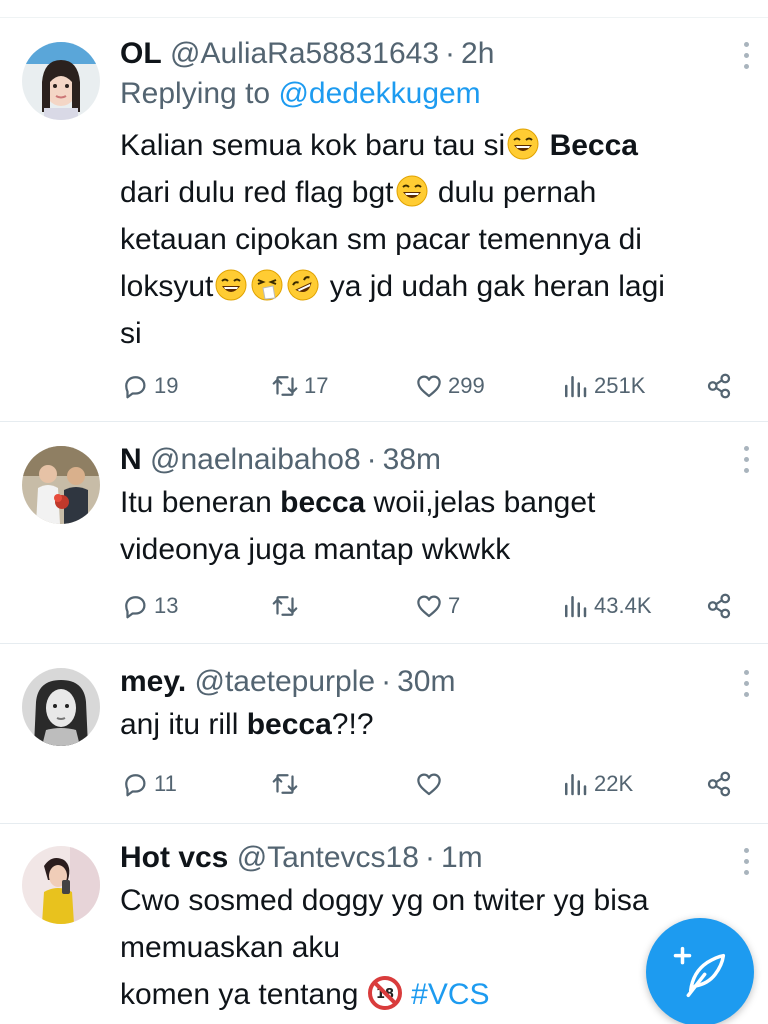 The image size is (768, 1024). What do you see at coordinates (166, 385) in the screenshot?
I see `reply-count: 19` at bounding box center [166, 385].